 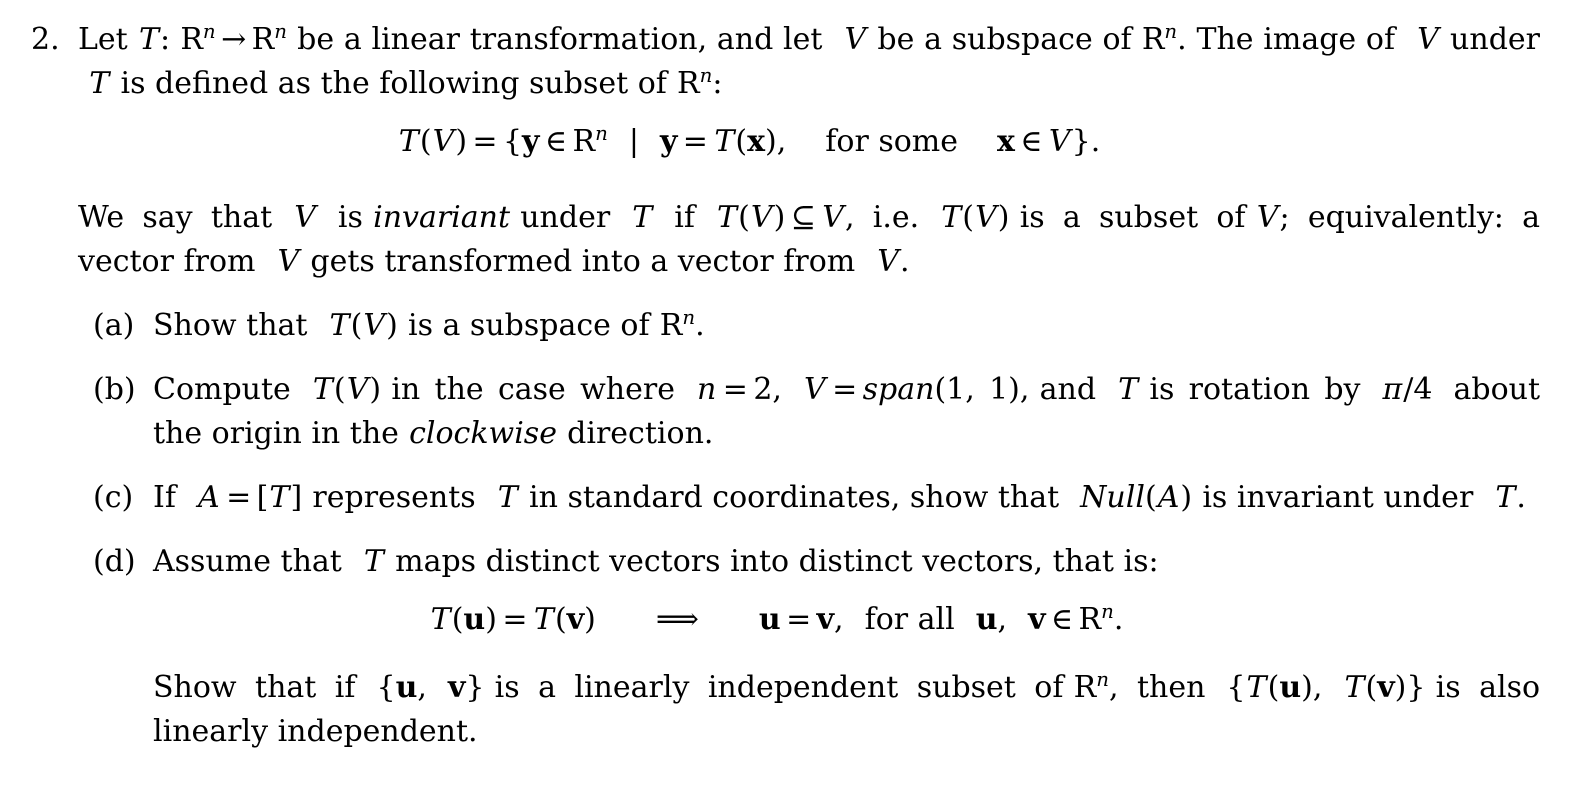 I want to click on eq1-brace-close: }, so click(x=1081, y=141).